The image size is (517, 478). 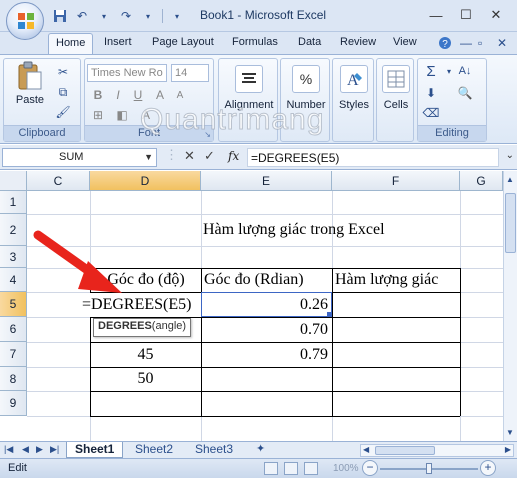 I want to click on column-header-e: E, so click(x=266, y=181).